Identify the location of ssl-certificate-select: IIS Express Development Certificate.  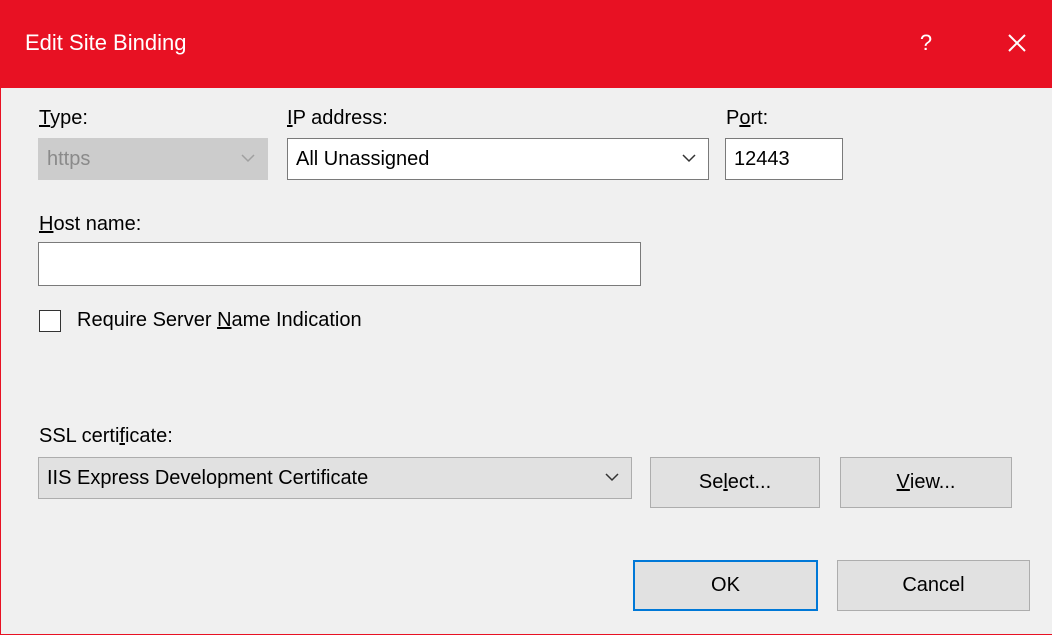
(335, 478).